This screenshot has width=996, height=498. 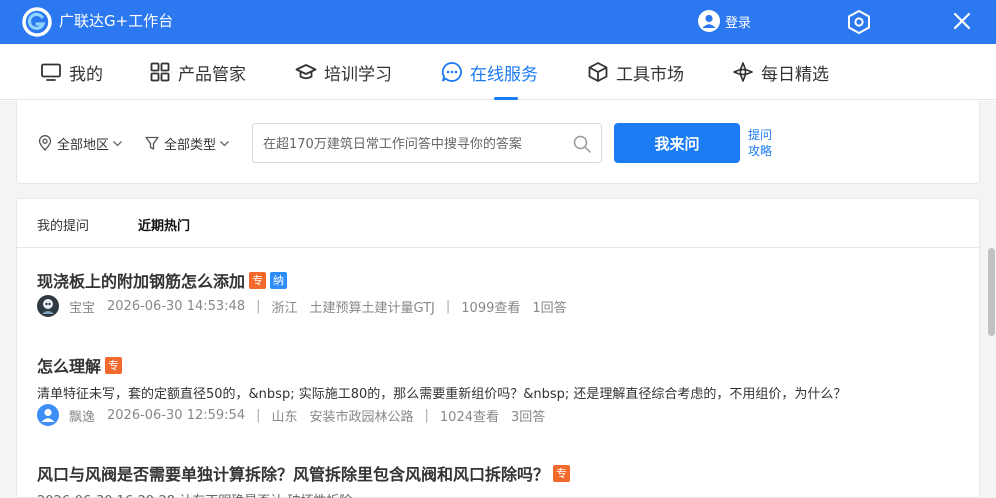 I want to click on tab-label: 我的, so click(x=86, y=74).